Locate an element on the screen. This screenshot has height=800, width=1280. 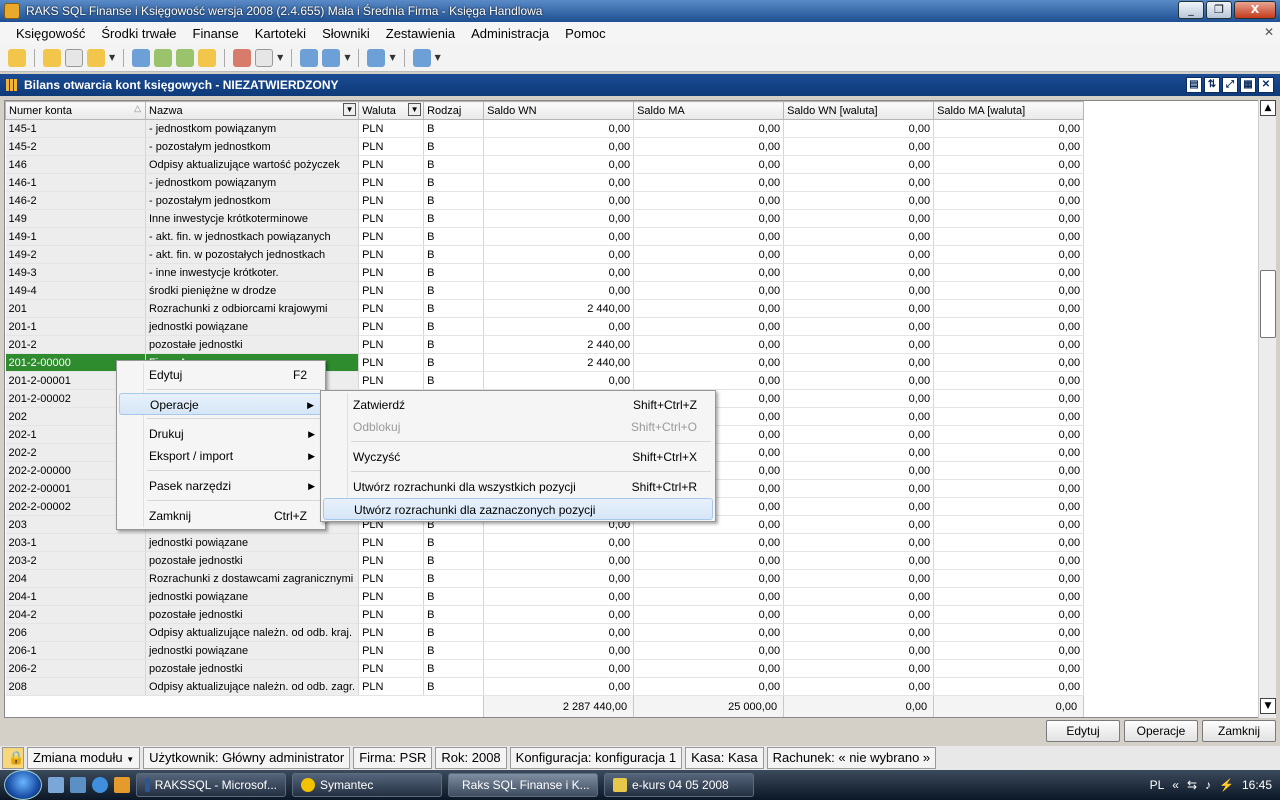
status-year: Rok: 2008 is located at coordinates (471, 758).